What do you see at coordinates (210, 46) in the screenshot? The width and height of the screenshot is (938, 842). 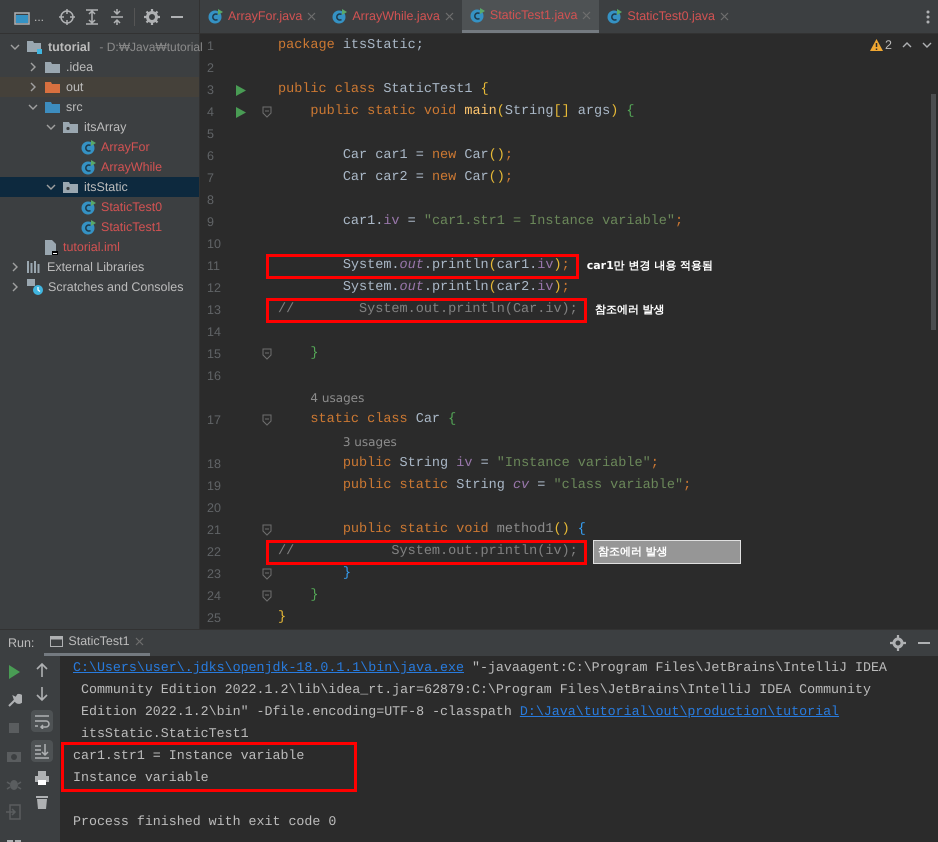 I see `line-number: 1` at bounding box center [210, 46].